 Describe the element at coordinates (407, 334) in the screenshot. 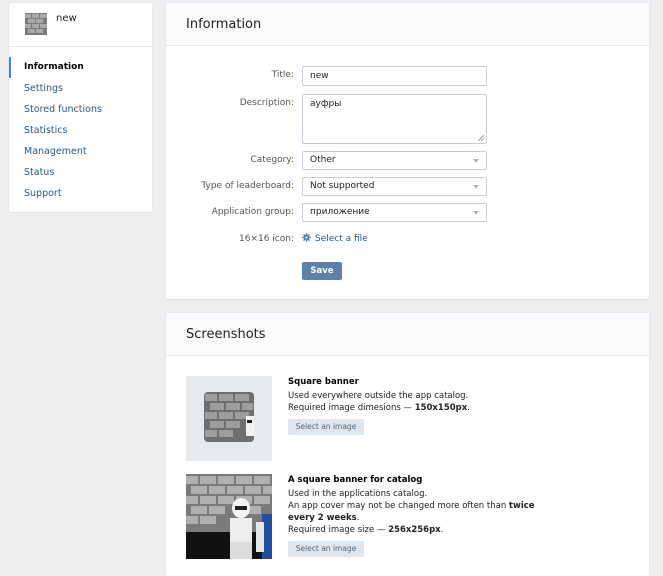

I see `screenshots-heading: Screenshots` at that location.